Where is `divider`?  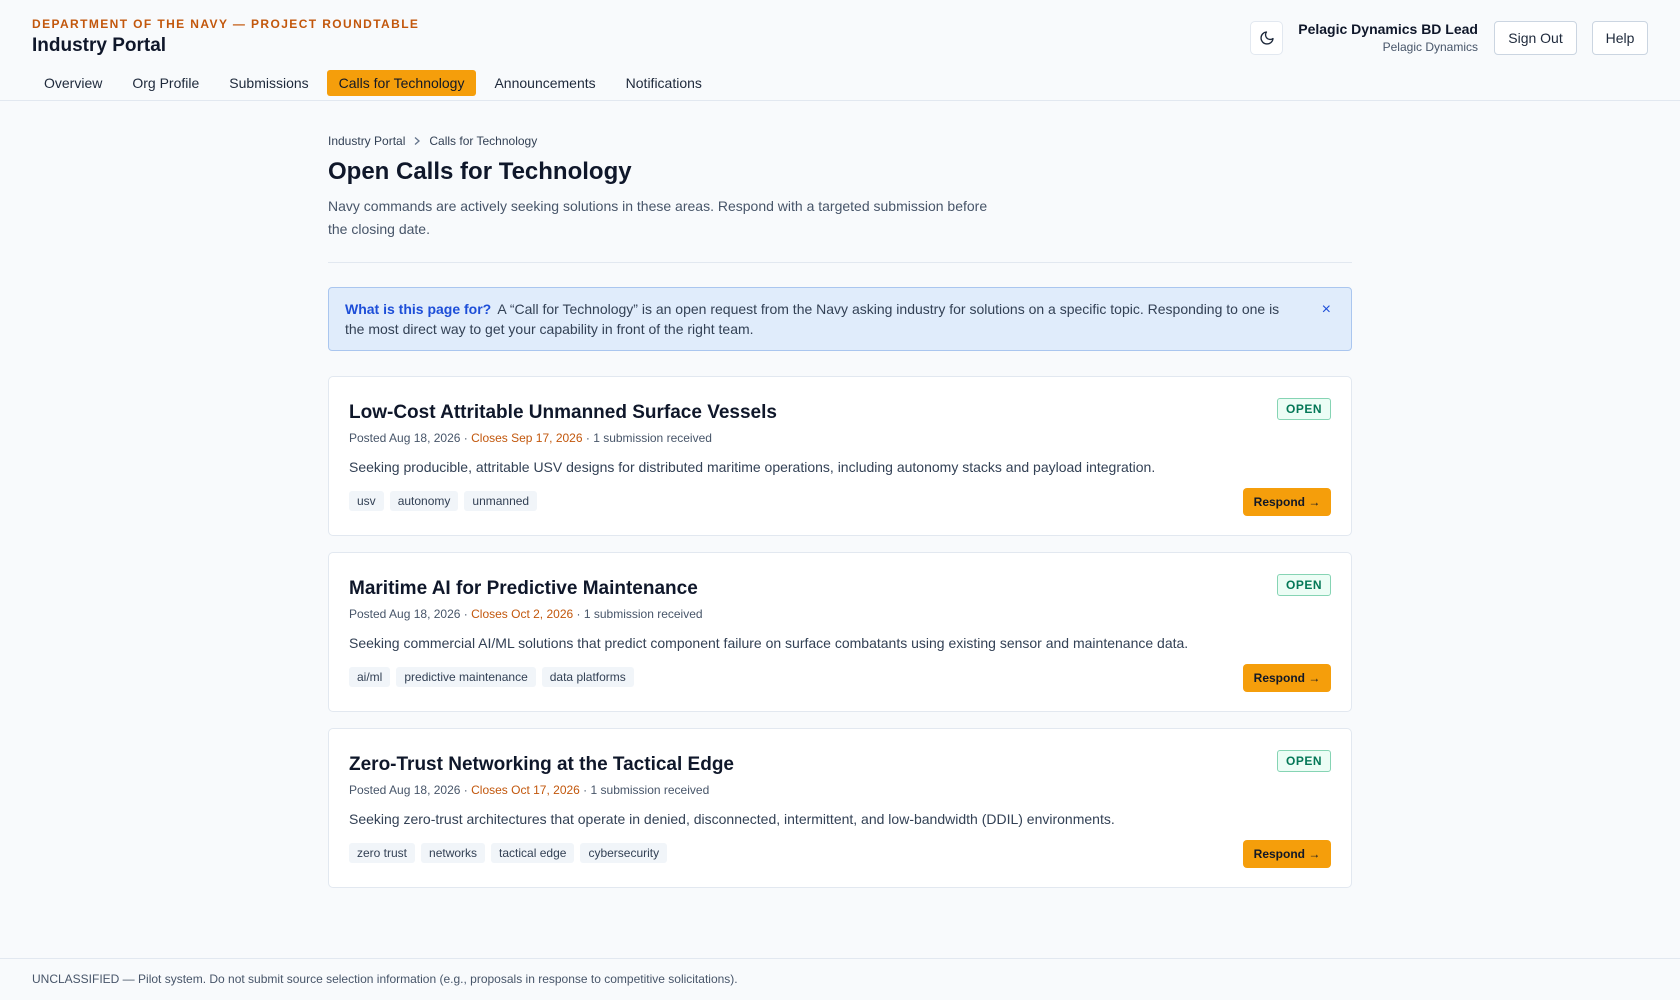 divider is located at coordinates (840, 262).